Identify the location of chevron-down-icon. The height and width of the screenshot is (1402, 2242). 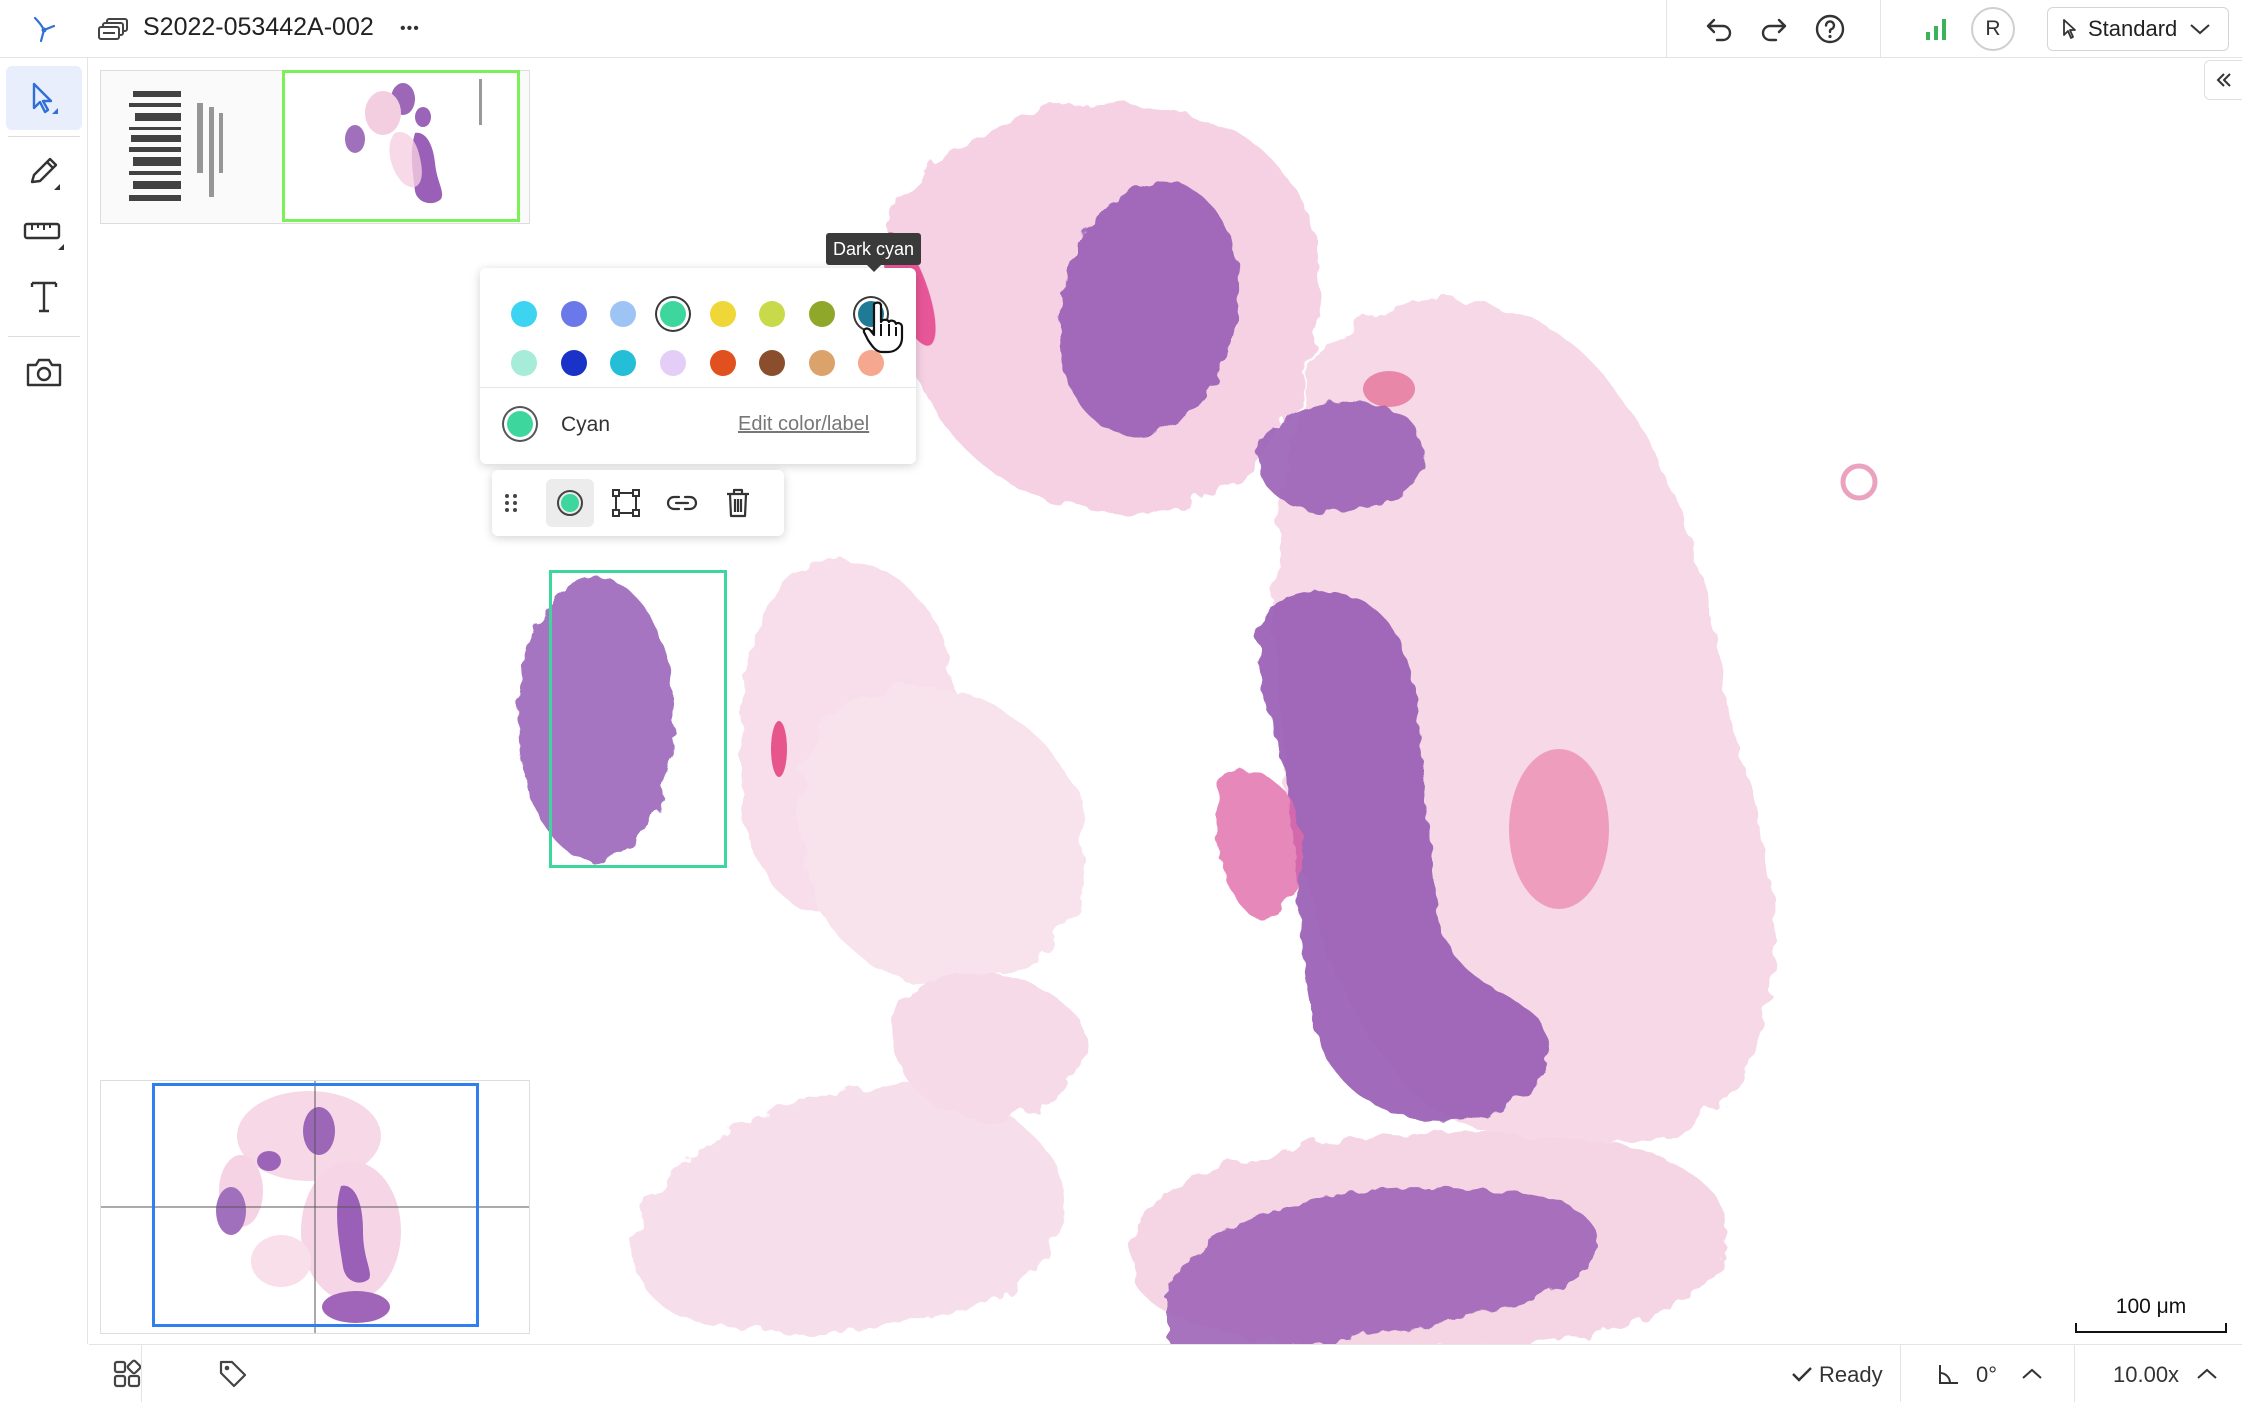
(2200, 29).